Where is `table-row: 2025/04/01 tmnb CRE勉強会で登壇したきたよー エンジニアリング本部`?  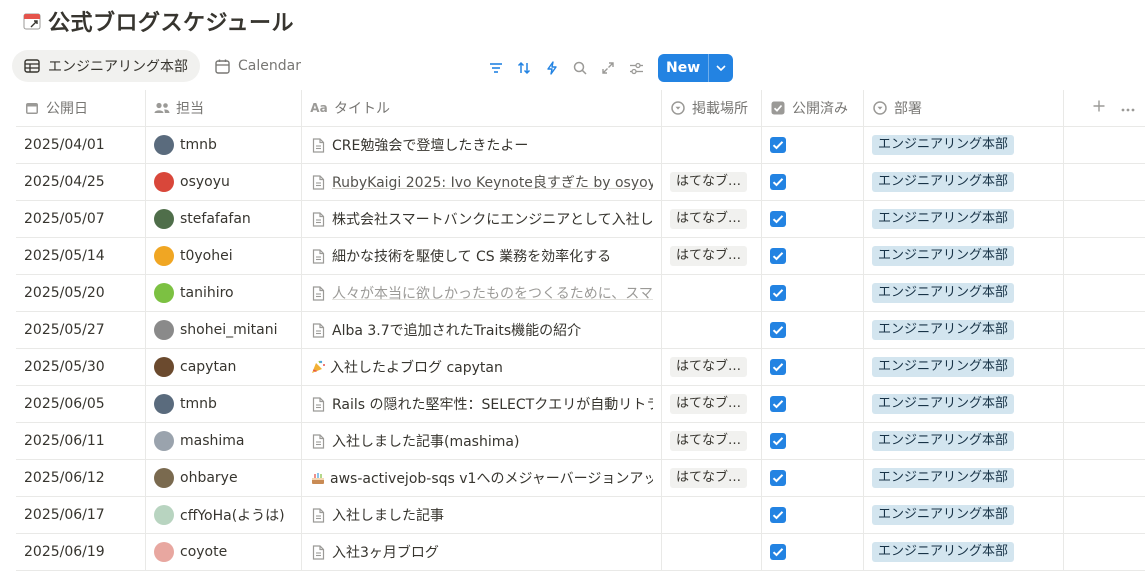
table-row: 2025/04/01 tmnb CRE勉強会で登壇したきたよー エンジニアリング本部 is located at coordinates (580, 145).